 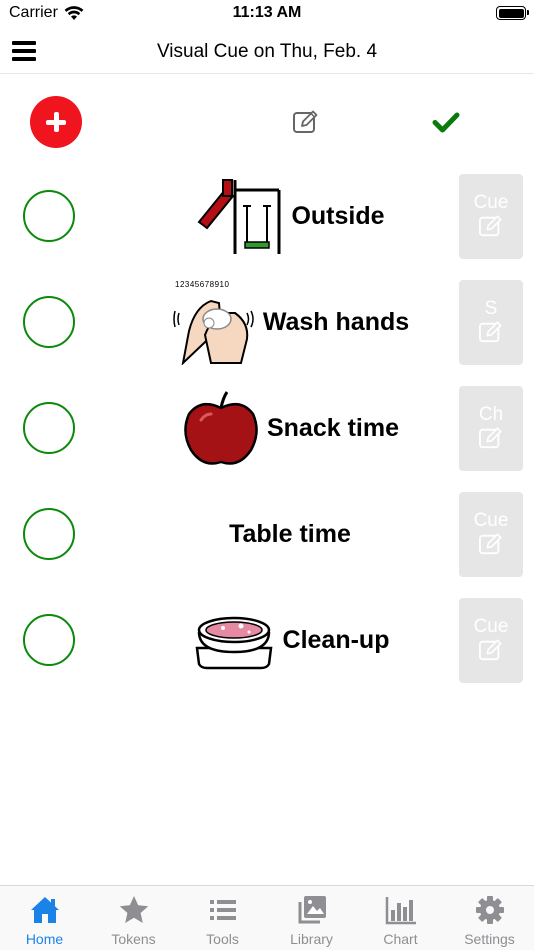 I want to click on status-time: 11:13 AM, so click(x=267, y=12).